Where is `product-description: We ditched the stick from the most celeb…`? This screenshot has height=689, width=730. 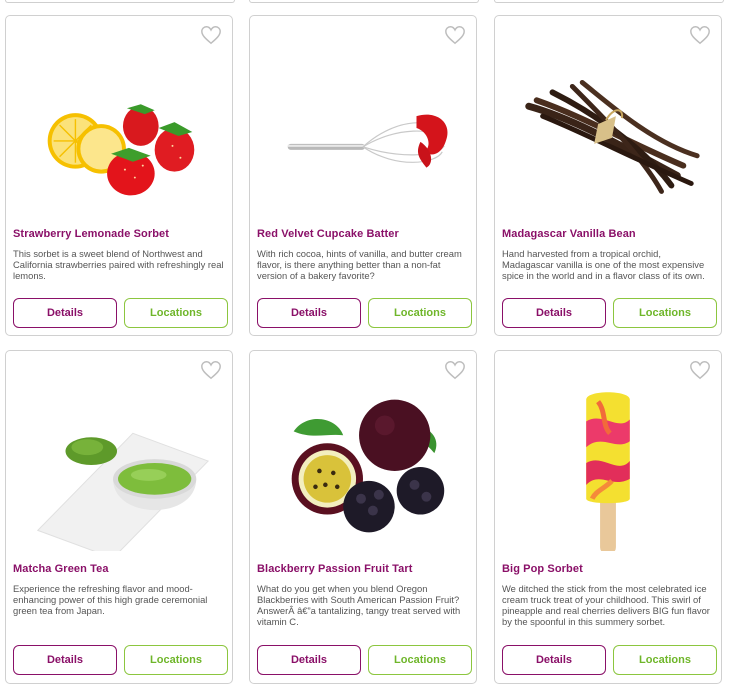 product-description: We ditched the stick from the most celeb… is located at coordinates (606, 605).